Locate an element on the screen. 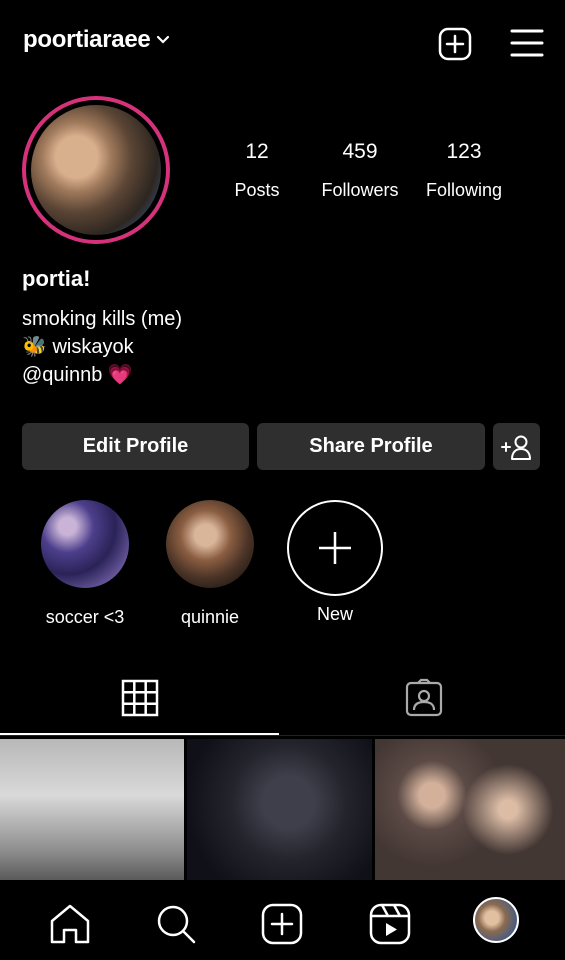 This screenshot has height=960, width=565. username-switcher: poortiaraee is located at coordinates (96, 40).